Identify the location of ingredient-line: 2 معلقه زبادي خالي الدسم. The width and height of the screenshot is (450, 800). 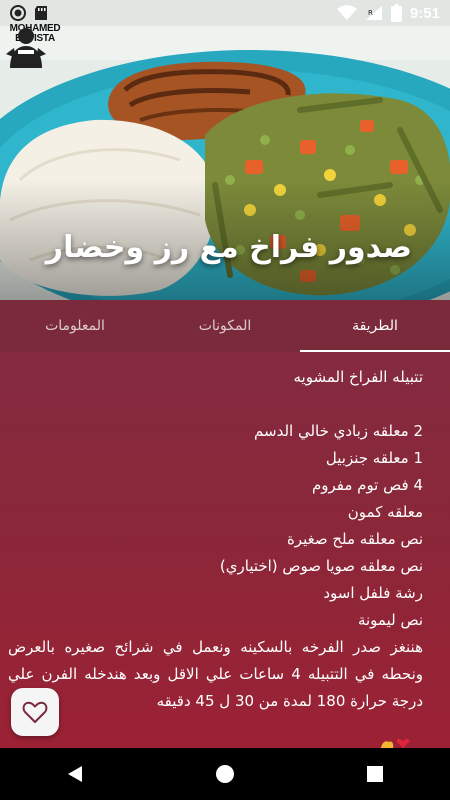
(338, 431).